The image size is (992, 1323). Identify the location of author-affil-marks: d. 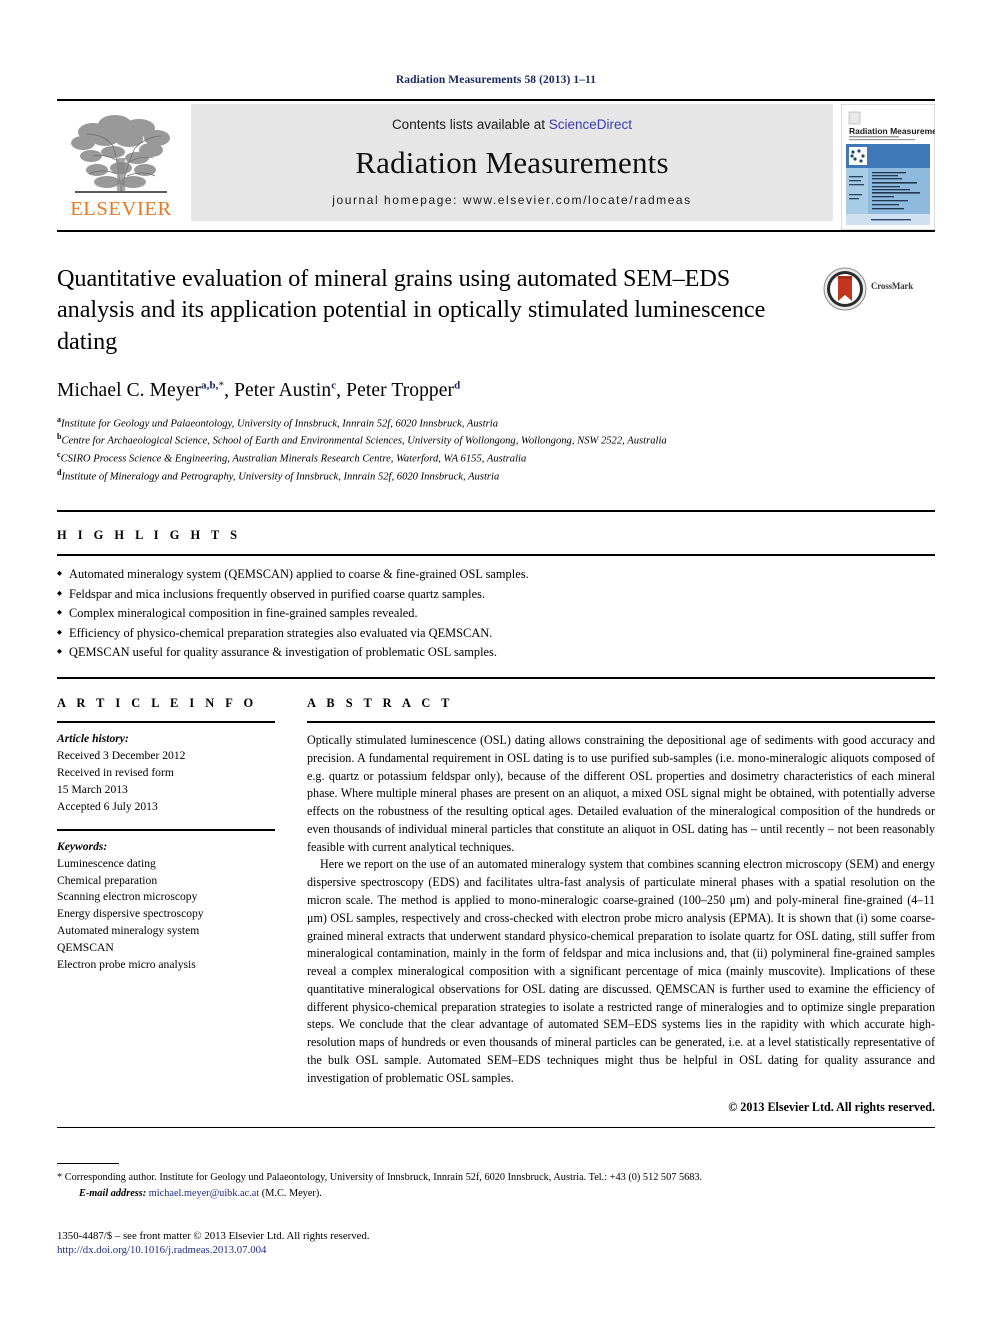
(457, 385).